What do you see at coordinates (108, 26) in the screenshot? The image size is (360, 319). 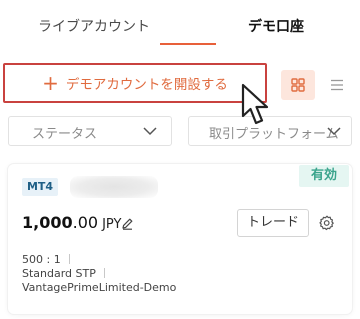 I see `tab-live-account: ライブアカウント` at bounding box center [108, 26].